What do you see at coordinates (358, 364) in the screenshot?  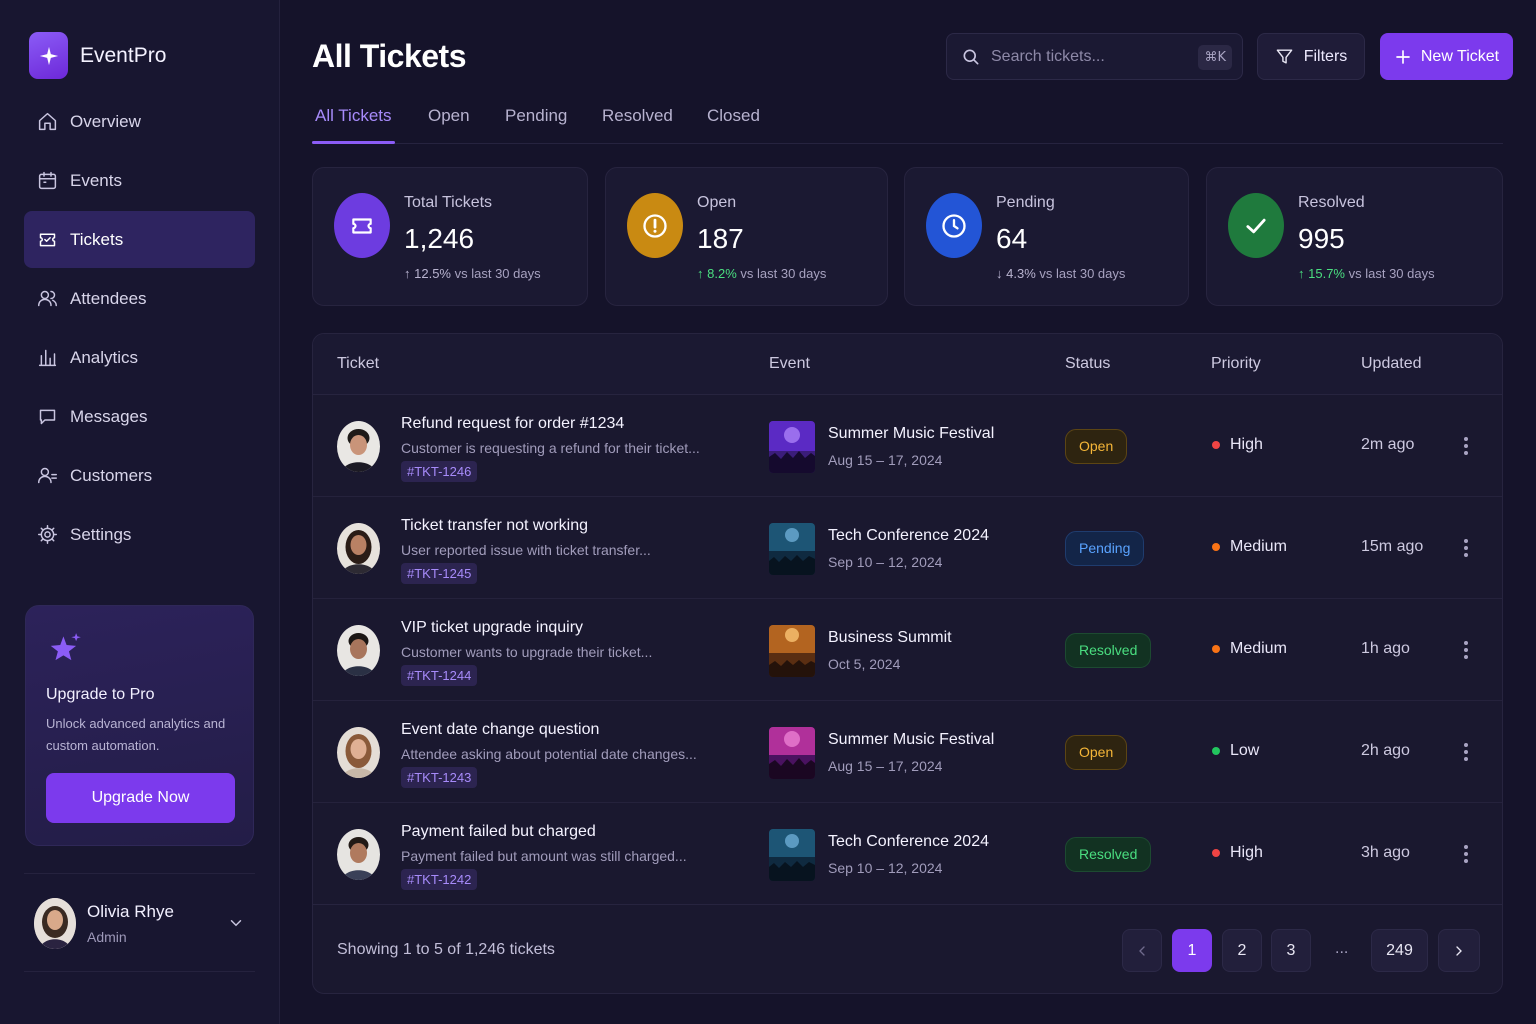 I see `column-header-ticket: Ticket` at bounding box center [358, 364].